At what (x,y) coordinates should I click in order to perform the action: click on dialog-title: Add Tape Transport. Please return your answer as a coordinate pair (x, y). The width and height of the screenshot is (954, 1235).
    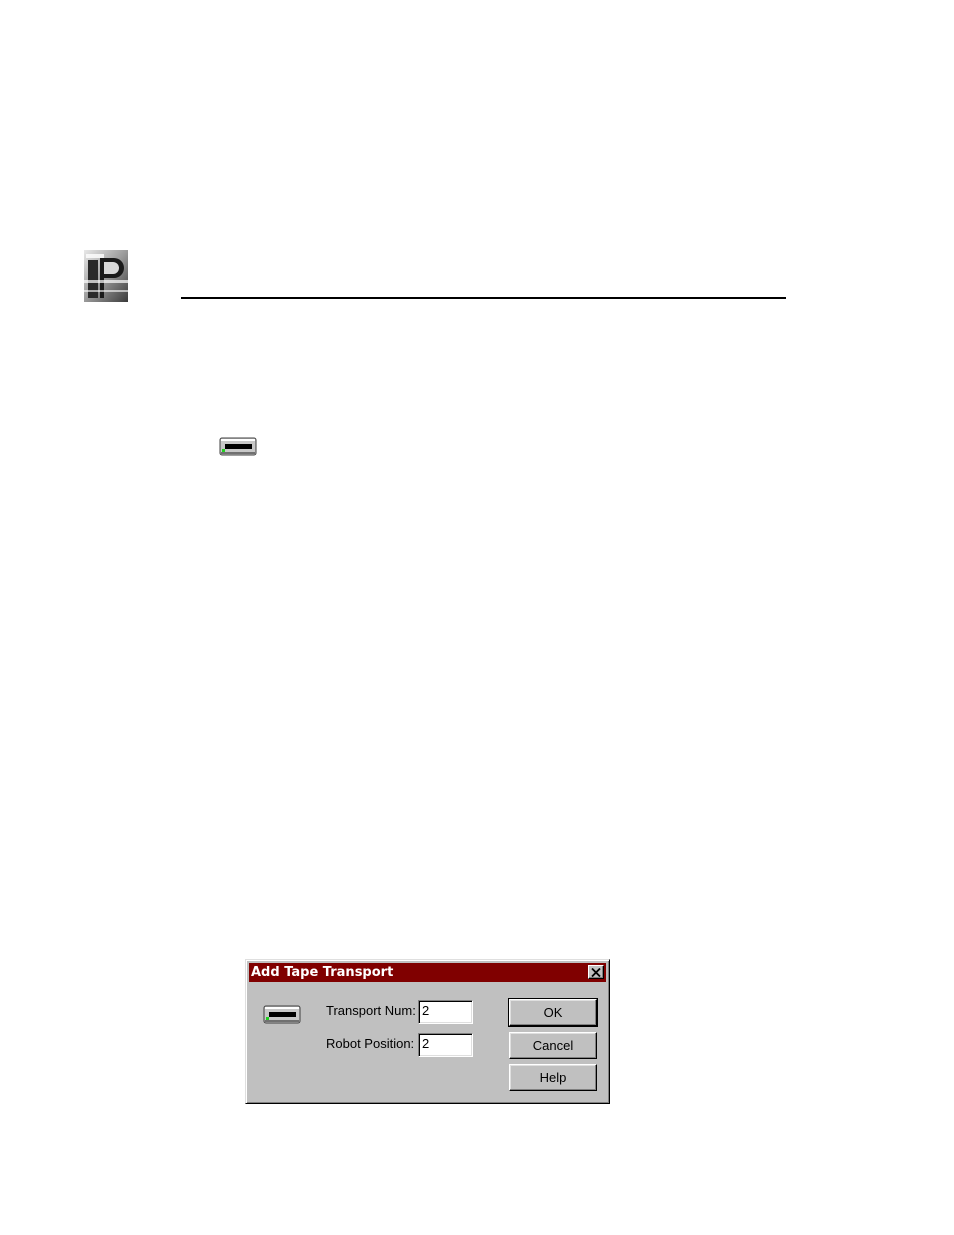
    Looking at the image, I should click on (322, 972).